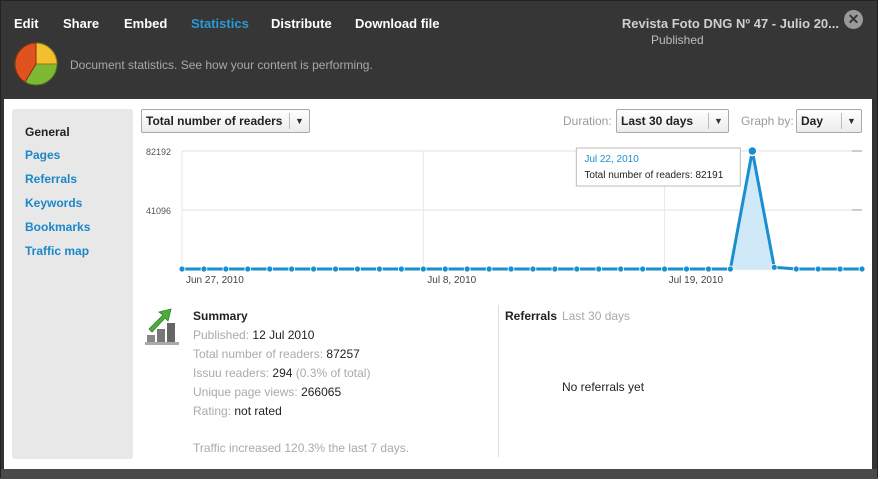  I want to click on section-divider, so click(498, 381).